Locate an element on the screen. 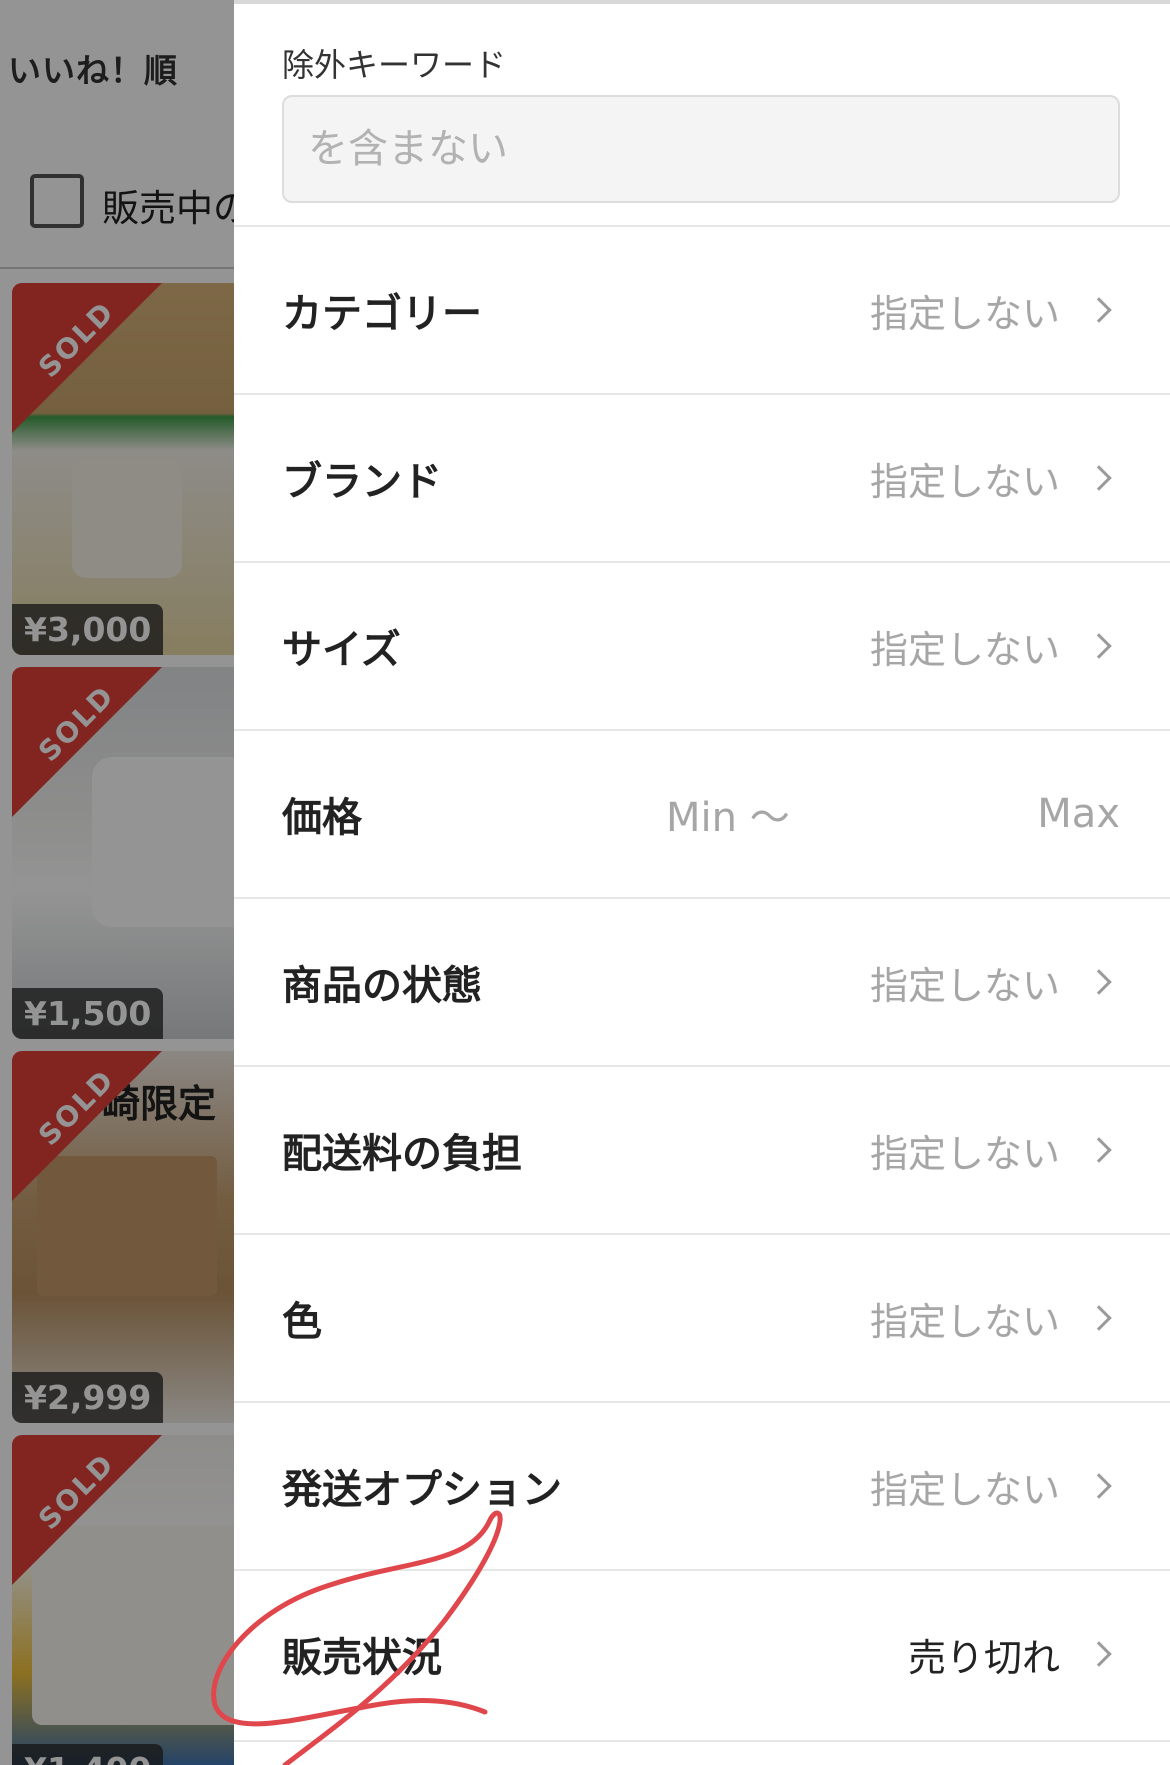 This screenshot has width=1170, height=1765. filter-row-size: サイズ 指定しない is located at coordinates (702, 645).